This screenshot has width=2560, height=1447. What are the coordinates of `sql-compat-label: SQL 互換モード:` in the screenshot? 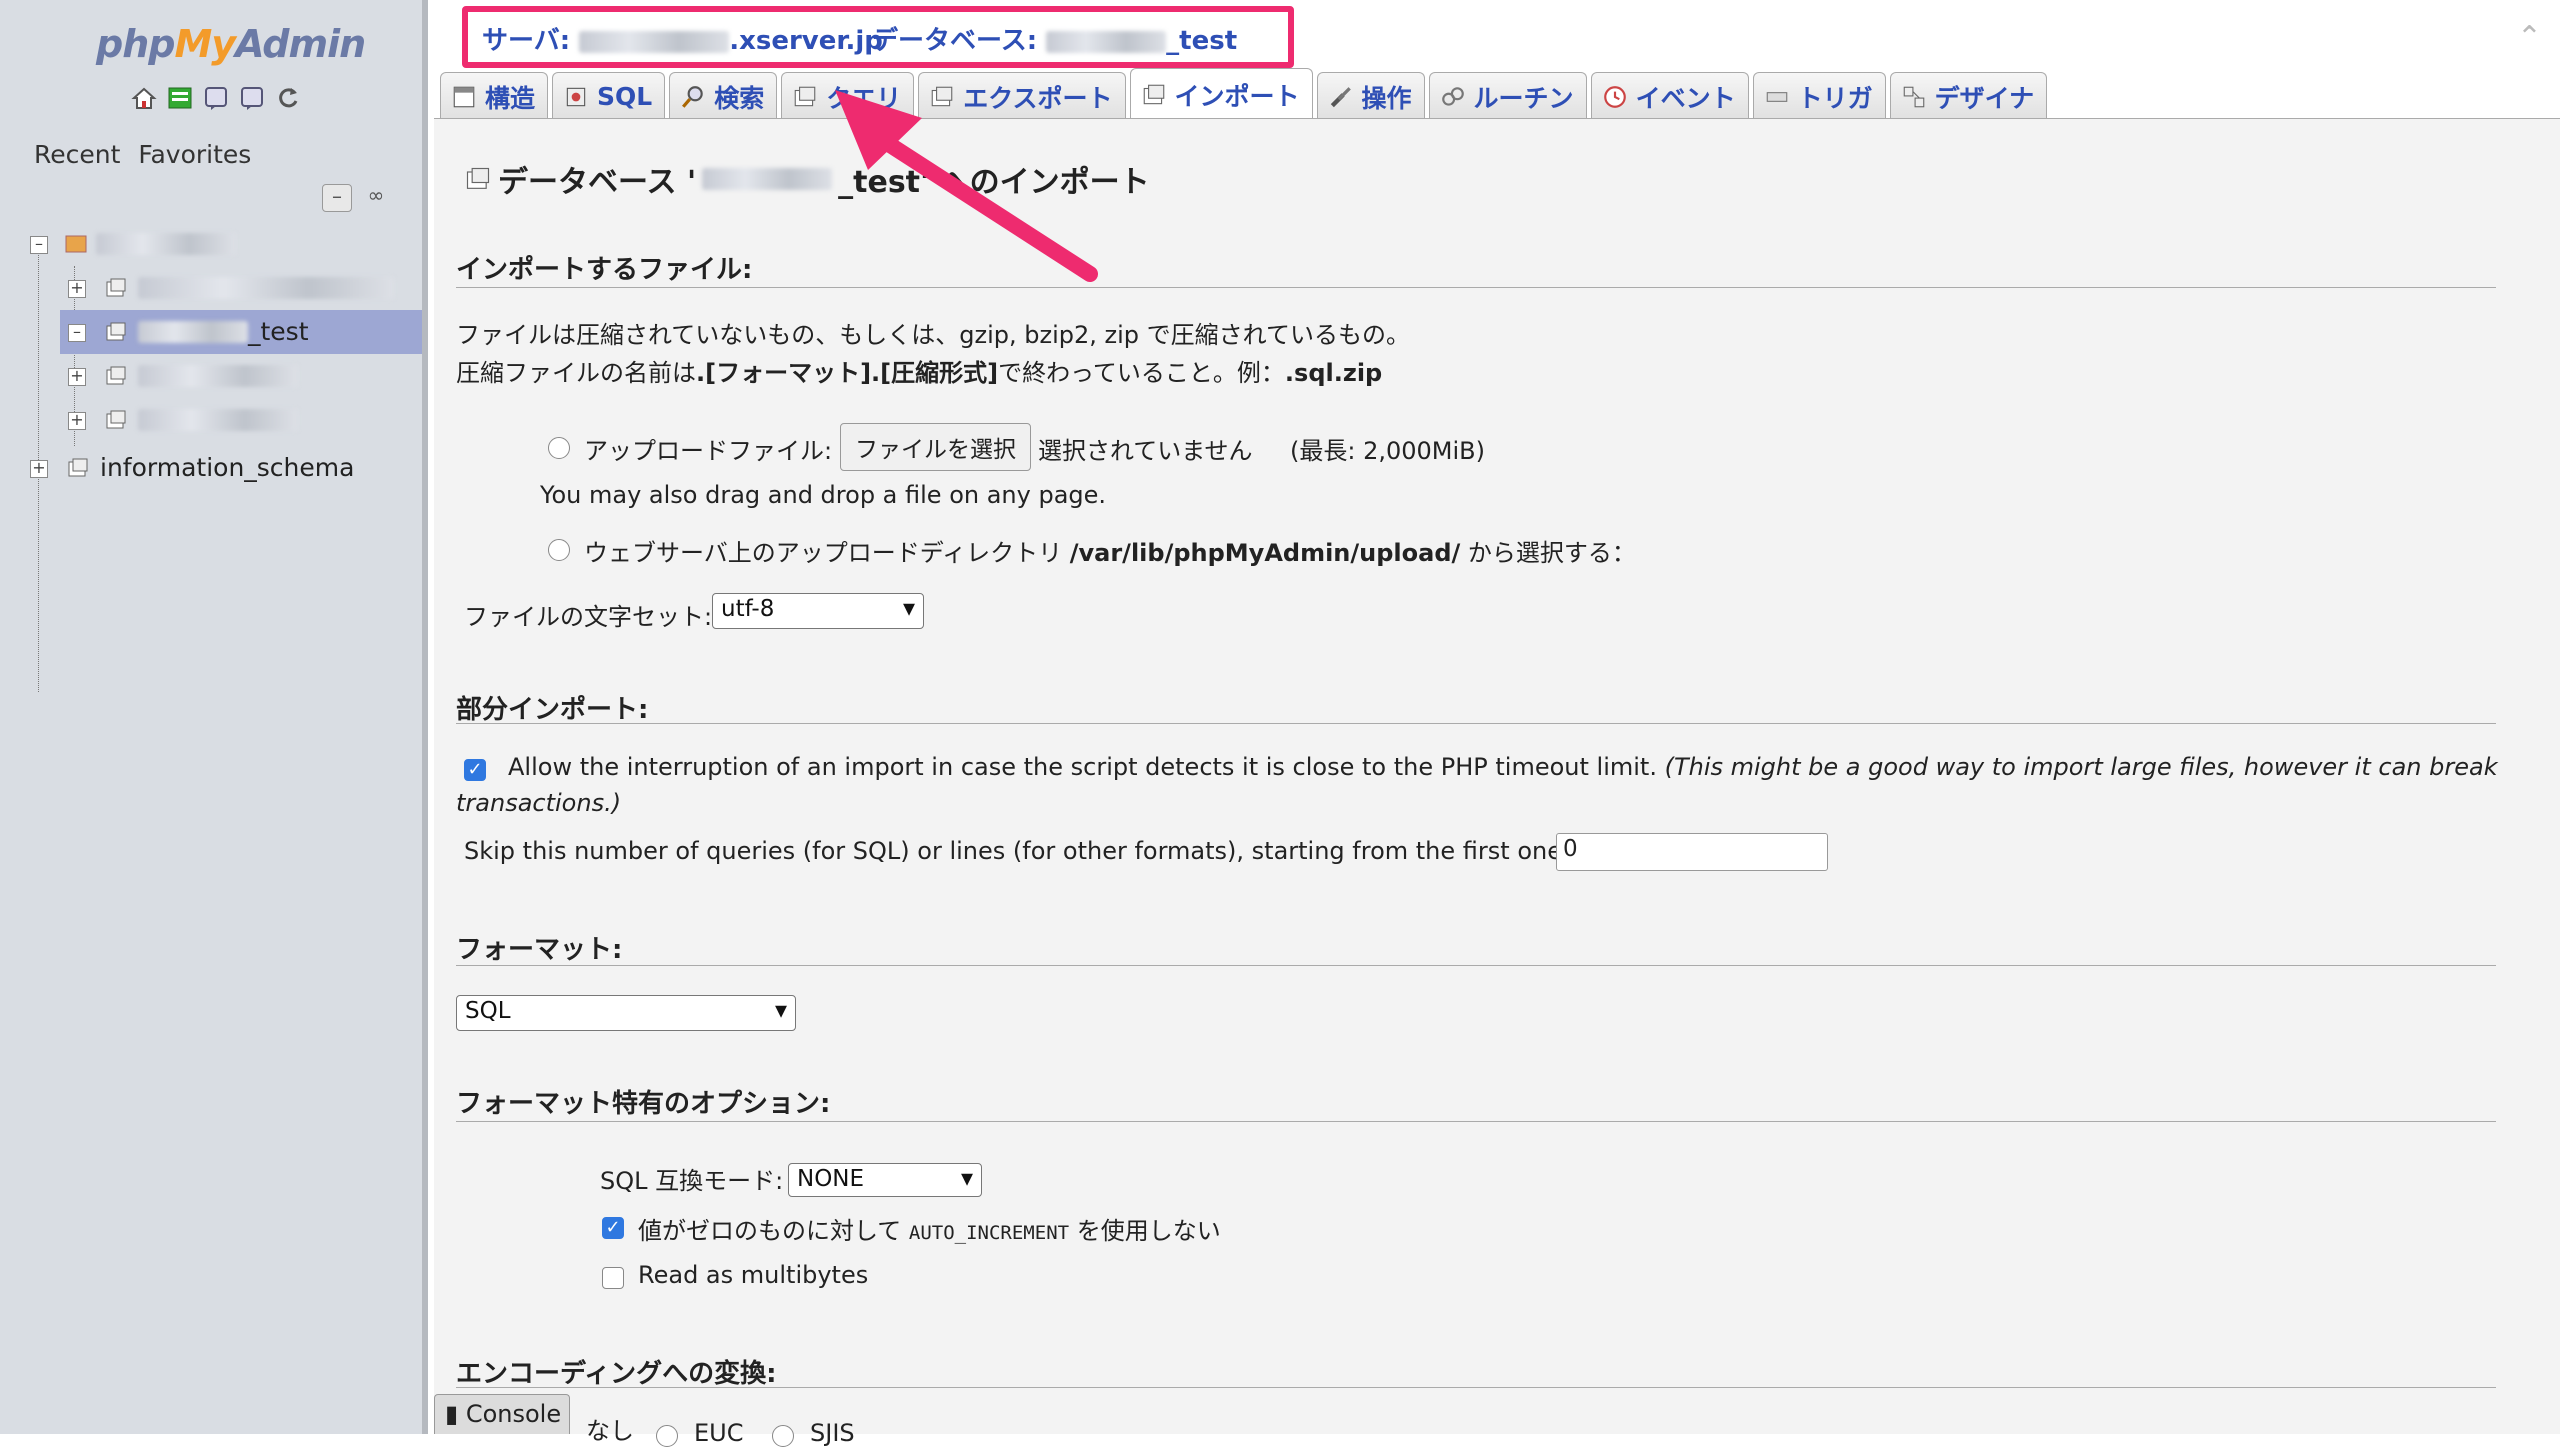 It's located at (692, 1181).